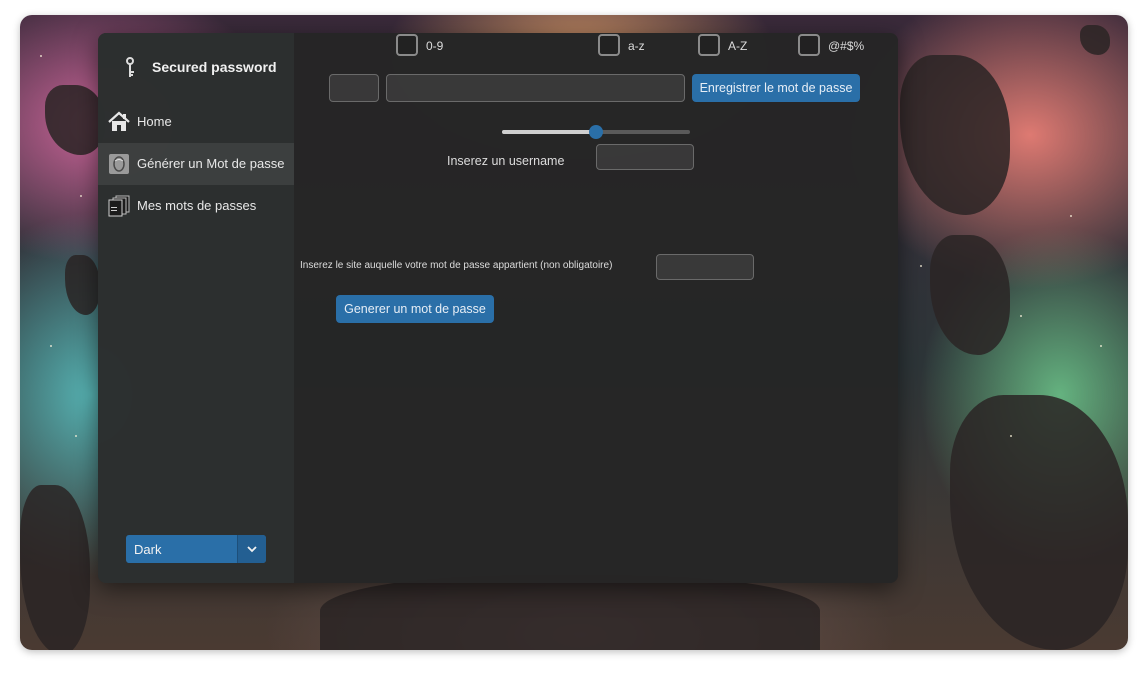  I want to click on checkbox-label: 0-9, so click(435, 46).